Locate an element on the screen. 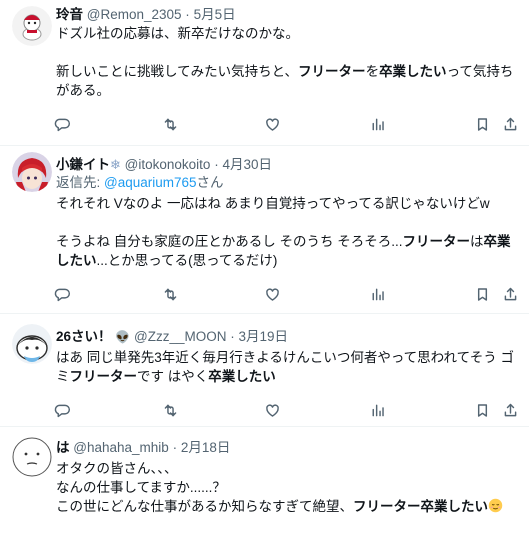 The width and height of the screenshot is (529, 548). text-line: したい...とか思ってる(思ってるだけ) is located at coordinates (287, 260).